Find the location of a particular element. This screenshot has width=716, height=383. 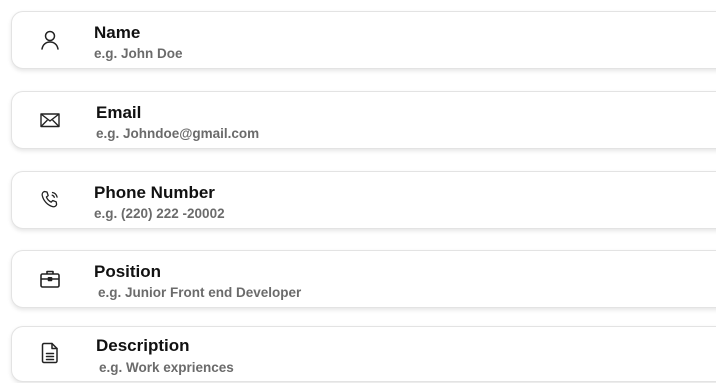

name-input: e.g. John Doe is located at coordinates (138, 53).